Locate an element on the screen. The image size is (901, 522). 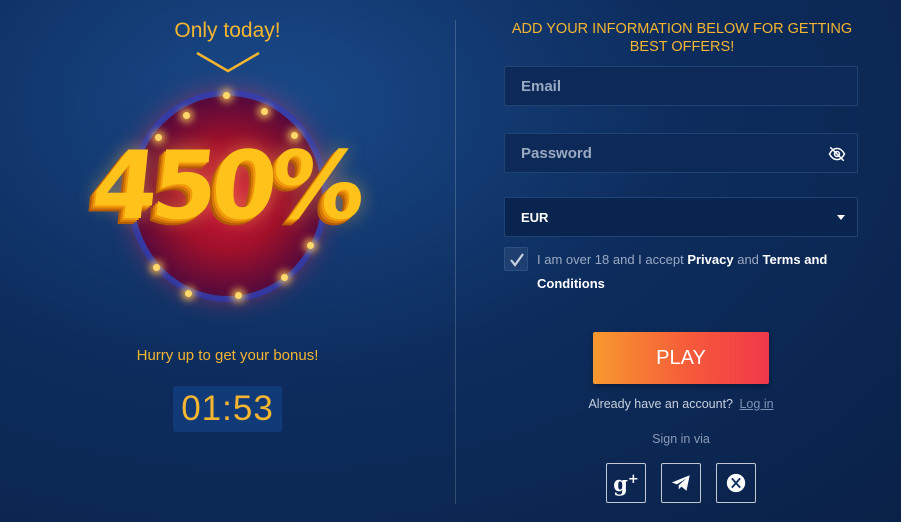
bonus-percentage: 450% is located at coordinates (226, 186).